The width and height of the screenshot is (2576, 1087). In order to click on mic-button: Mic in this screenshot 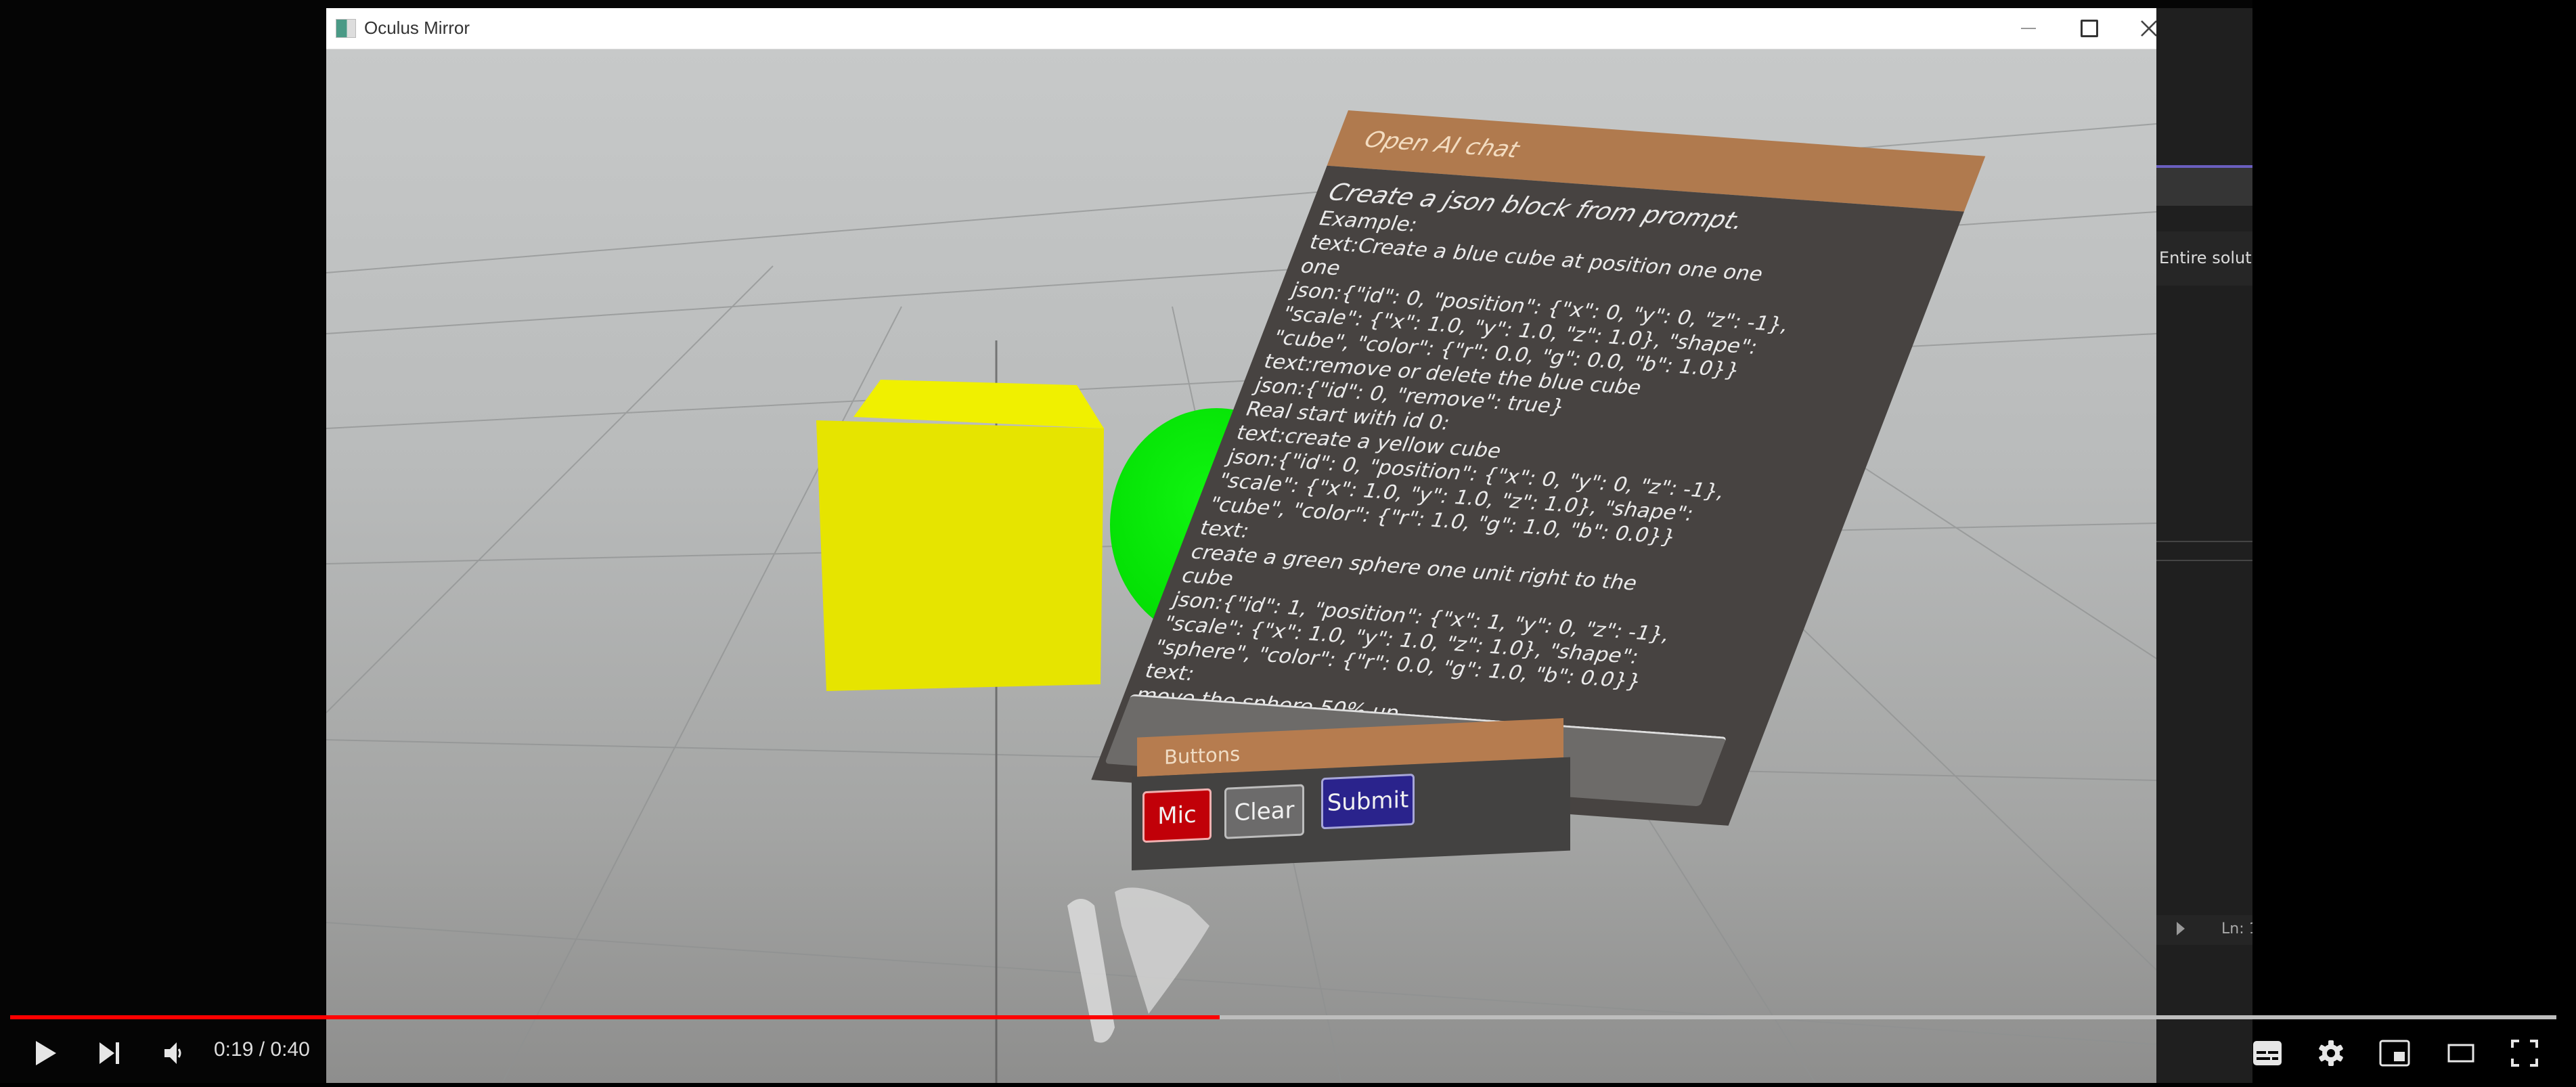, I will do `click(1177, 815)`.